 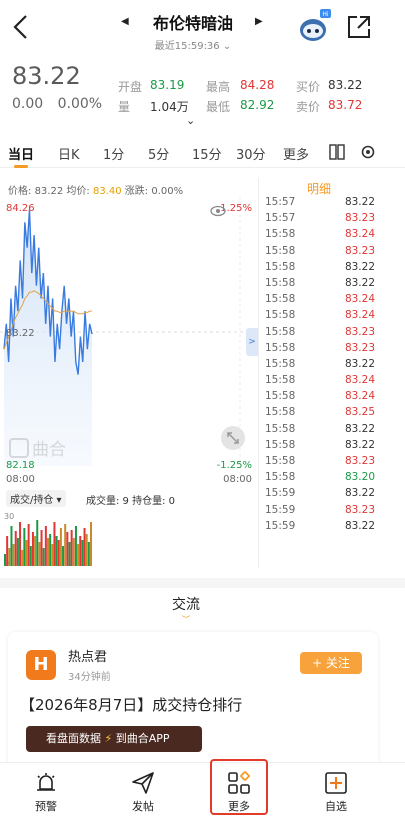 What do you see at coordinates (20, 208) in the screenshot?
I see `y-tick-top: 84.26` at bounding box center [20, 208].